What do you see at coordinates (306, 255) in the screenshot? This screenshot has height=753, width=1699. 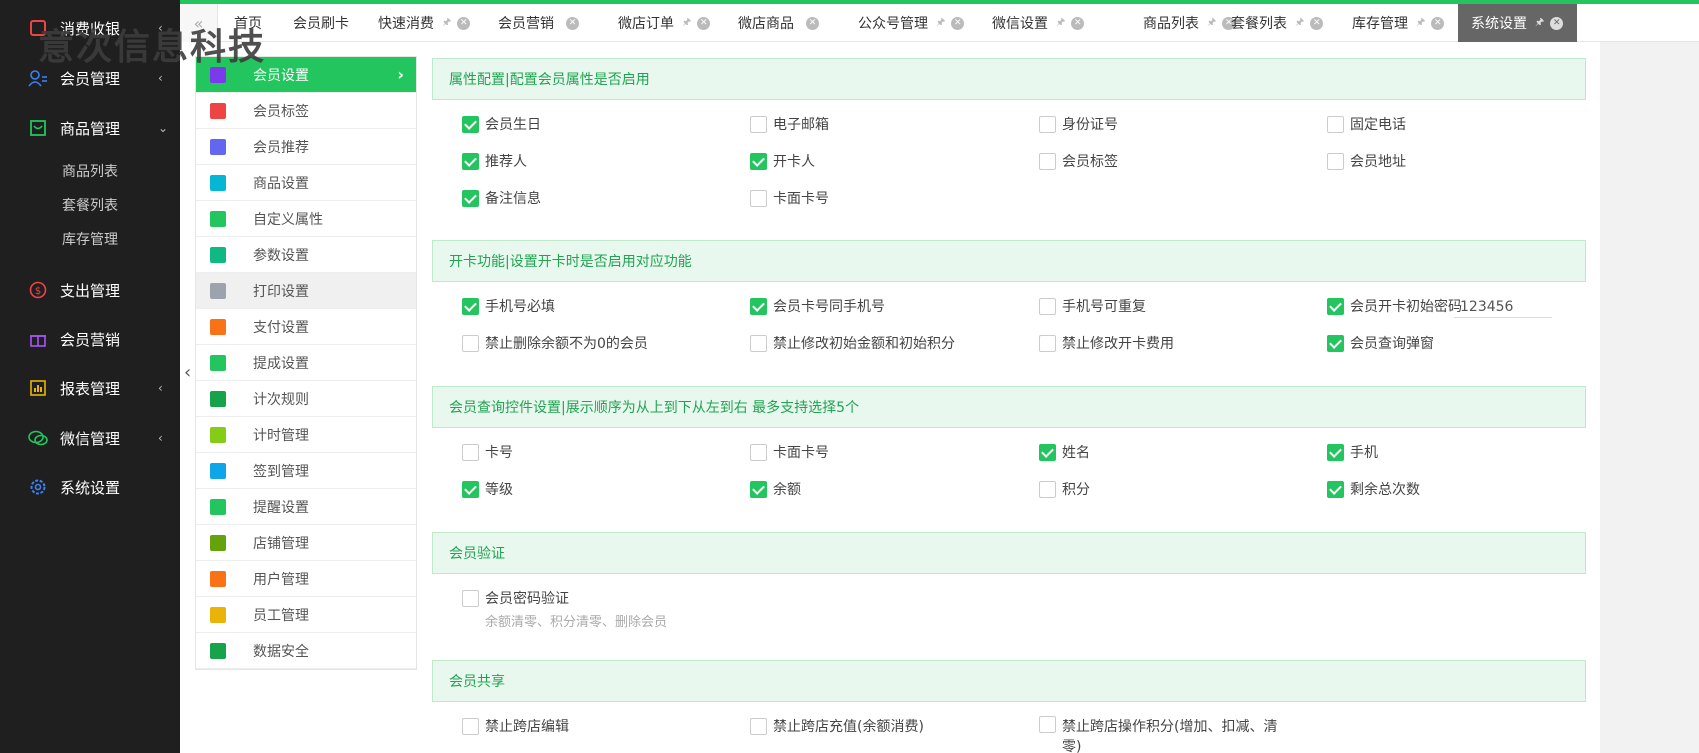 I see `submenu-item: 参数设置` at bounding box center [306, 255].